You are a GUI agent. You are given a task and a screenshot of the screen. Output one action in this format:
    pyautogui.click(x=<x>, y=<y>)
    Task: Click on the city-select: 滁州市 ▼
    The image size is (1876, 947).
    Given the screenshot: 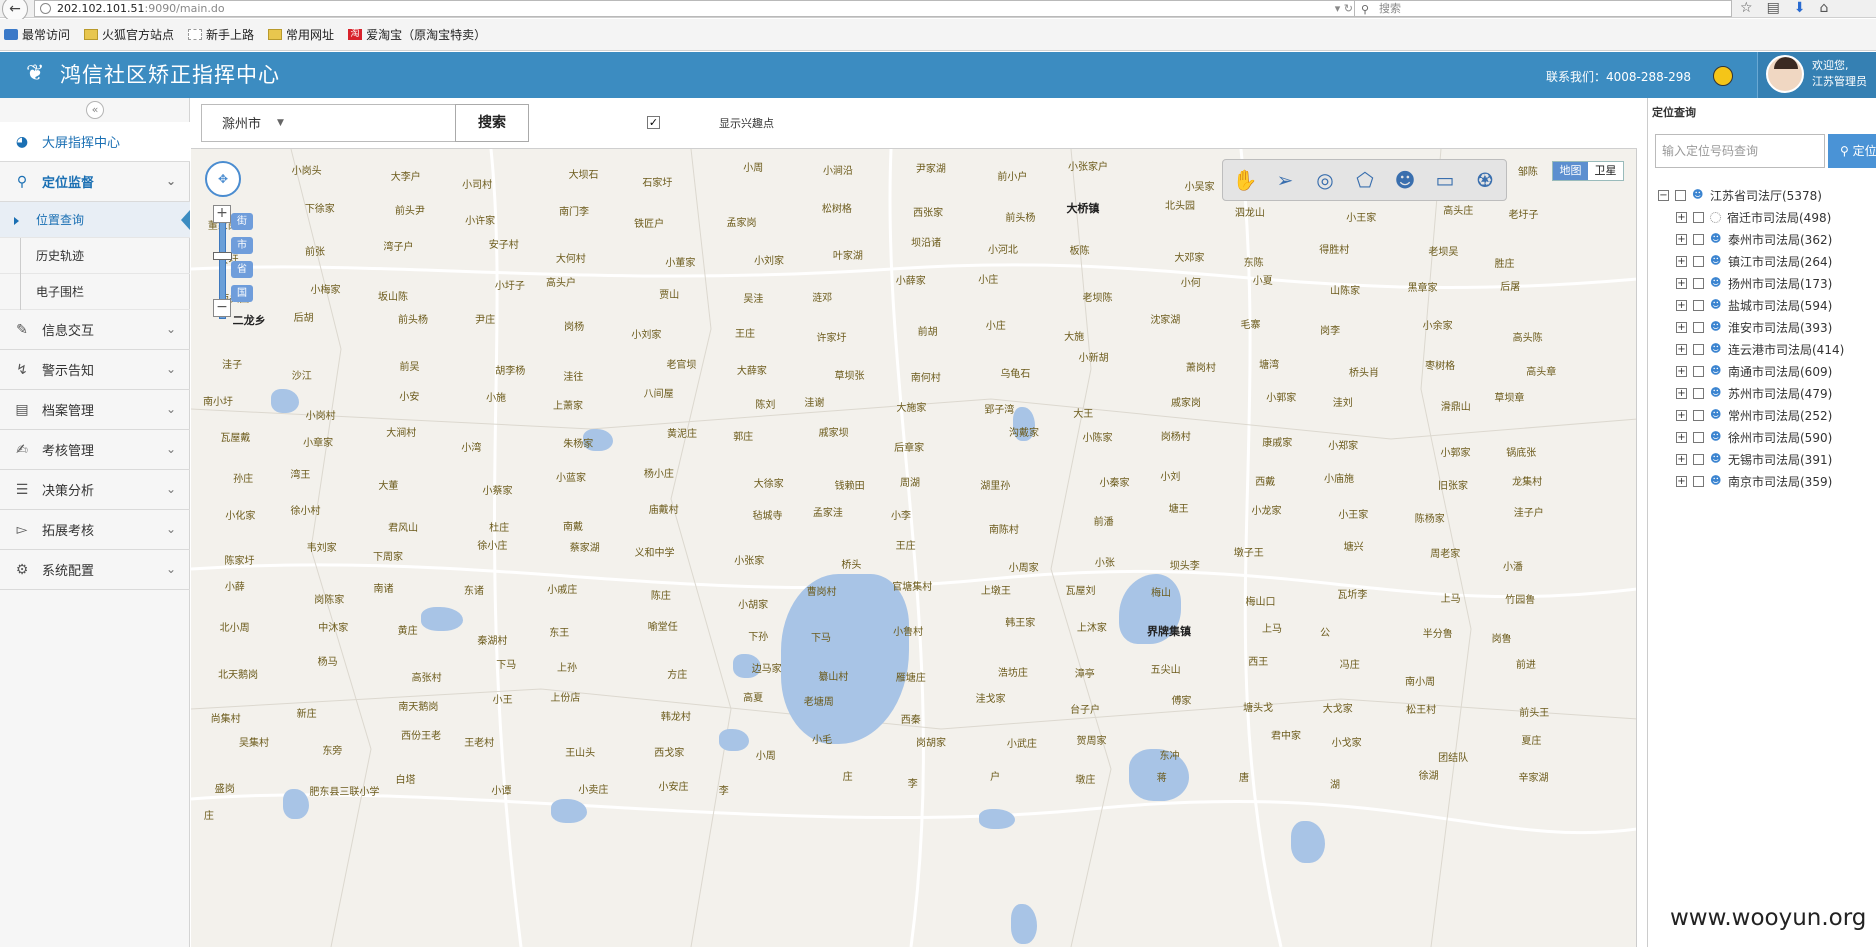 What is the action you would take?
    pyautogui.click(x=329, y=123)
    